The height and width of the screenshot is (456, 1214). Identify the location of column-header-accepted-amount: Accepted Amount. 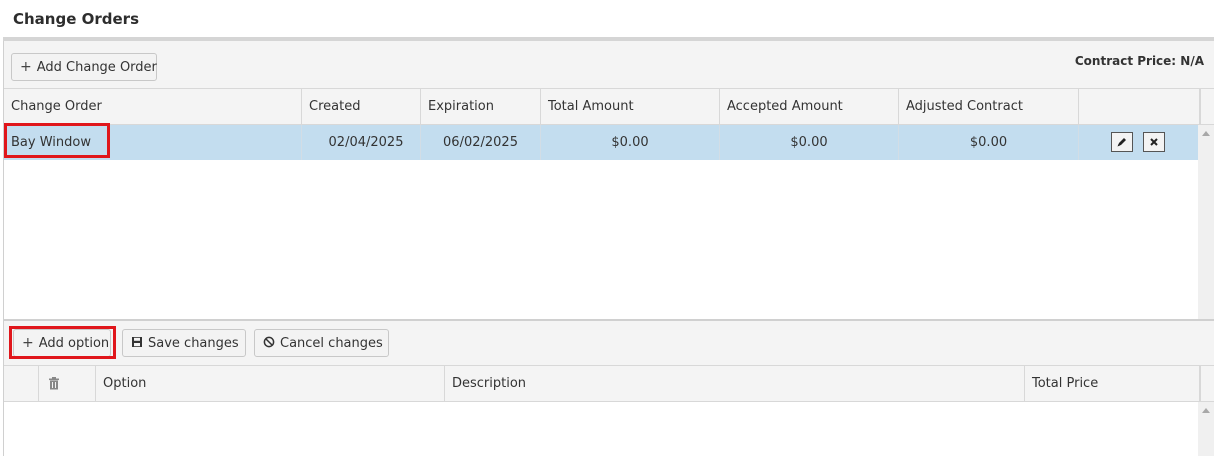
(809, 107).